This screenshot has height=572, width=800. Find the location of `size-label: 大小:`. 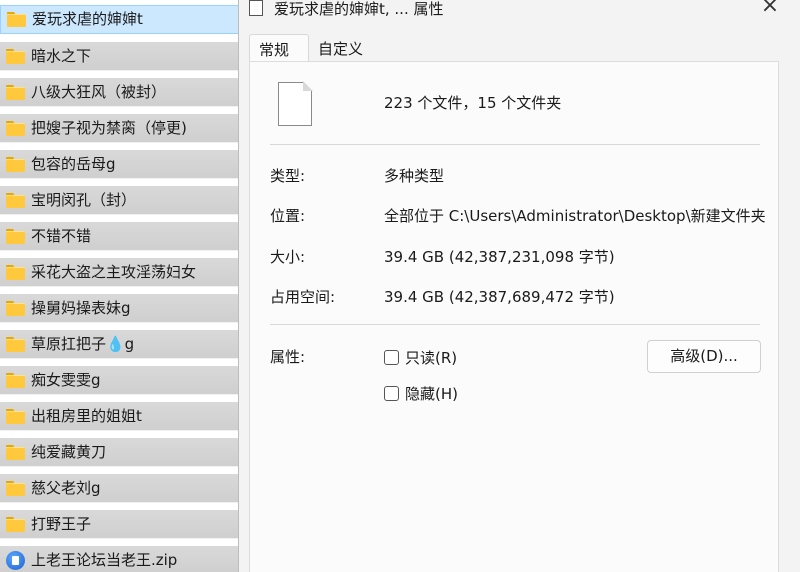

size-label: 大小: is located at coordinates (288, 257).